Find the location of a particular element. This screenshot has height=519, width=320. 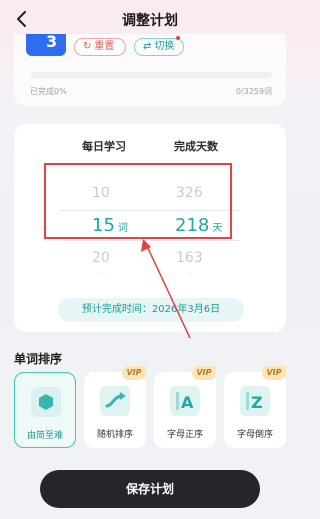

wheel-divider-bottom is located at coordinates (150, 240).